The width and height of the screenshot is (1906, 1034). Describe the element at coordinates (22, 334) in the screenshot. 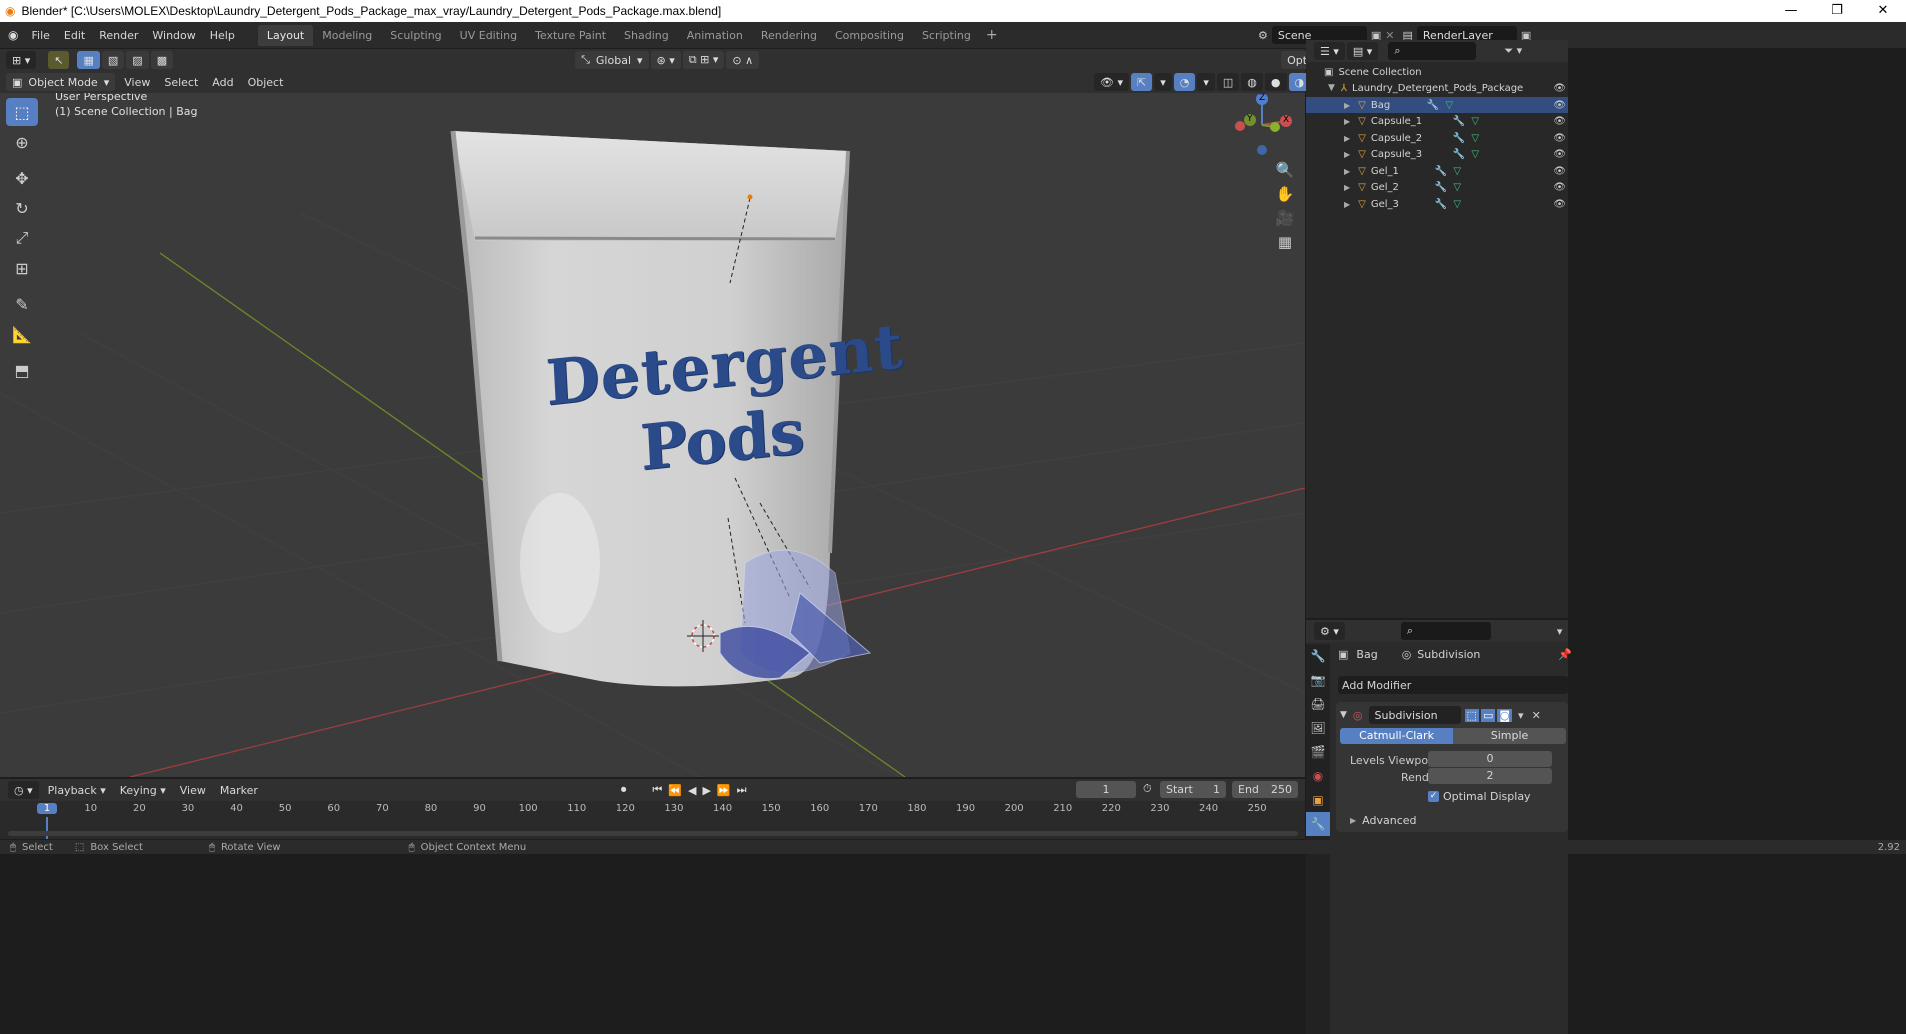

I see `measure-tool-icon: 📐` at that location.